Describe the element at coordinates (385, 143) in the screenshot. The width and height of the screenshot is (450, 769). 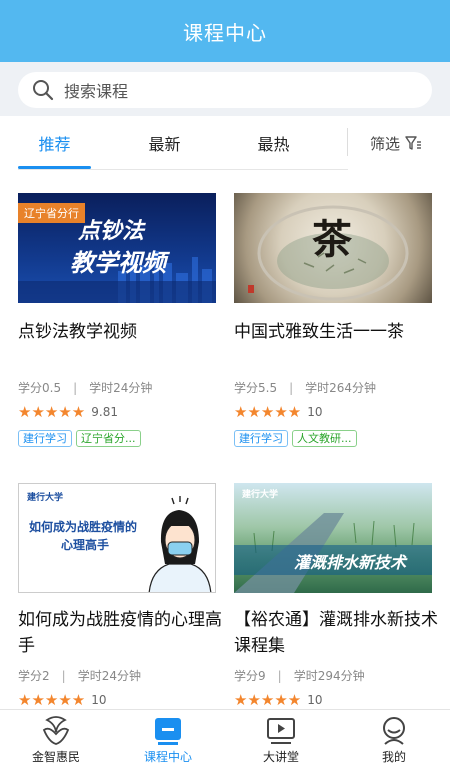
I see `filter-label: 筛选` at that location.